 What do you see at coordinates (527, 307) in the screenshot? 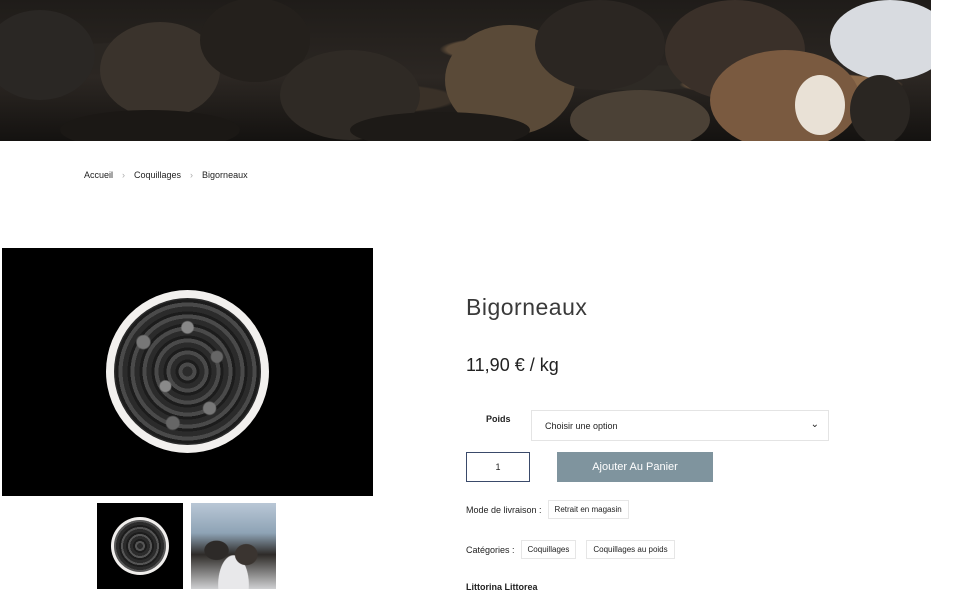
I see `product-title: Bigorneaux` at bounding box center [527, 307].